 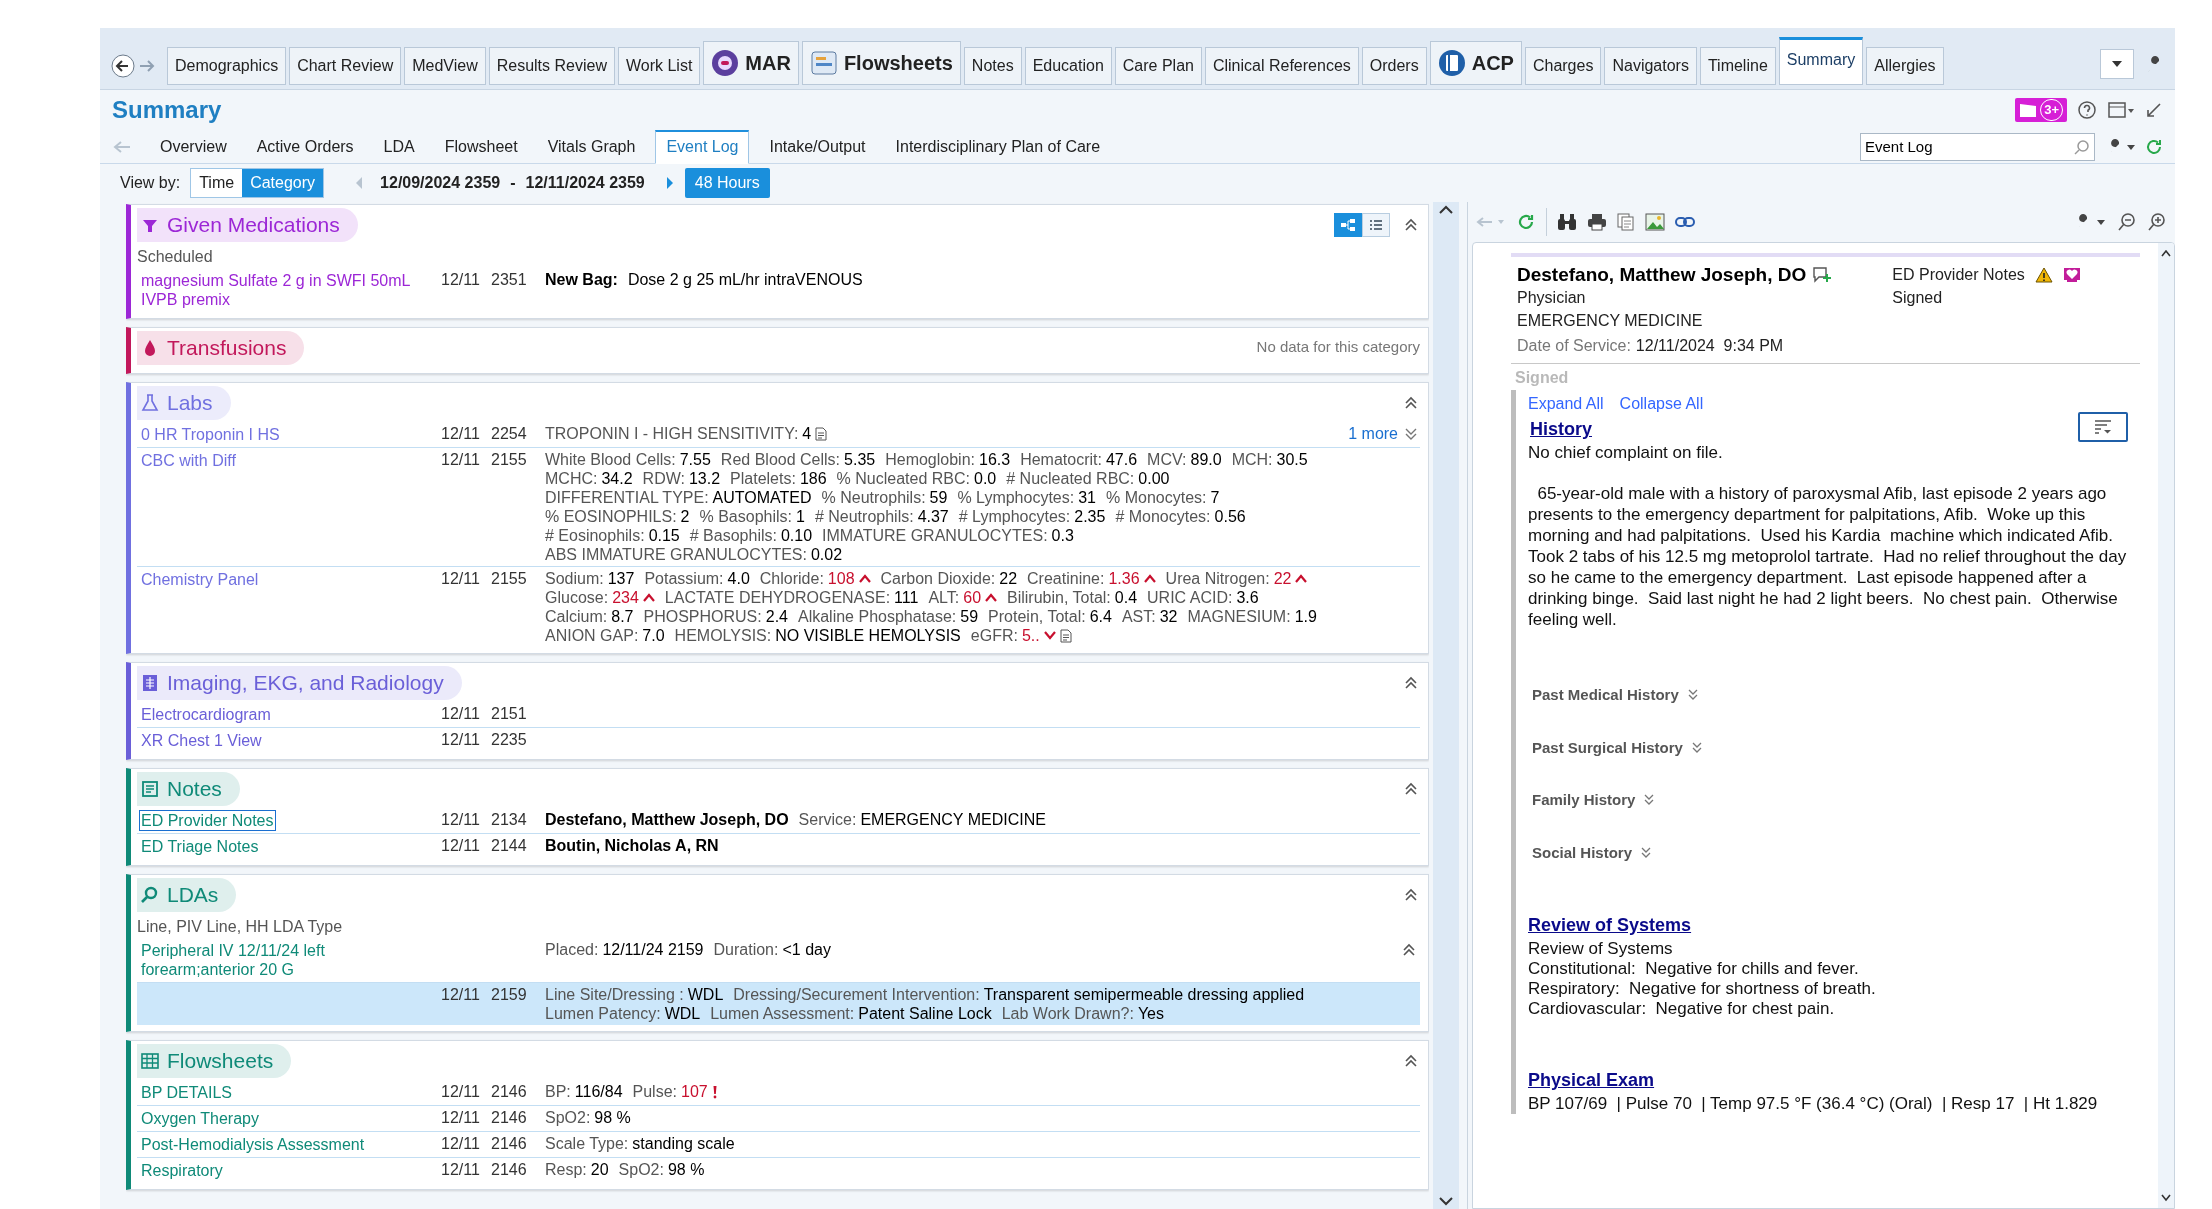 What do you see at coordinates (1592, 852) in the screenshot?
I see `collapsible-heading: Social History` at bounding box center [1592, 852].